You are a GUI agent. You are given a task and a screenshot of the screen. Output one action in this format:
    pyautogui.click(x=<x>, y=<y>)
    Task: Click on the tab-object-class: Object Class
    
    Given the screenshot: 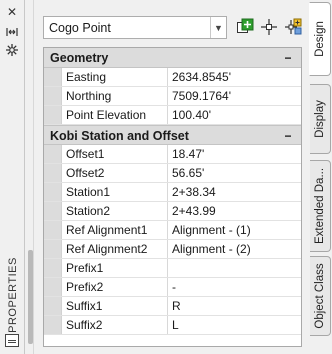 What is the action you would take?
    pyautogui.click(x=320, y=296)
    